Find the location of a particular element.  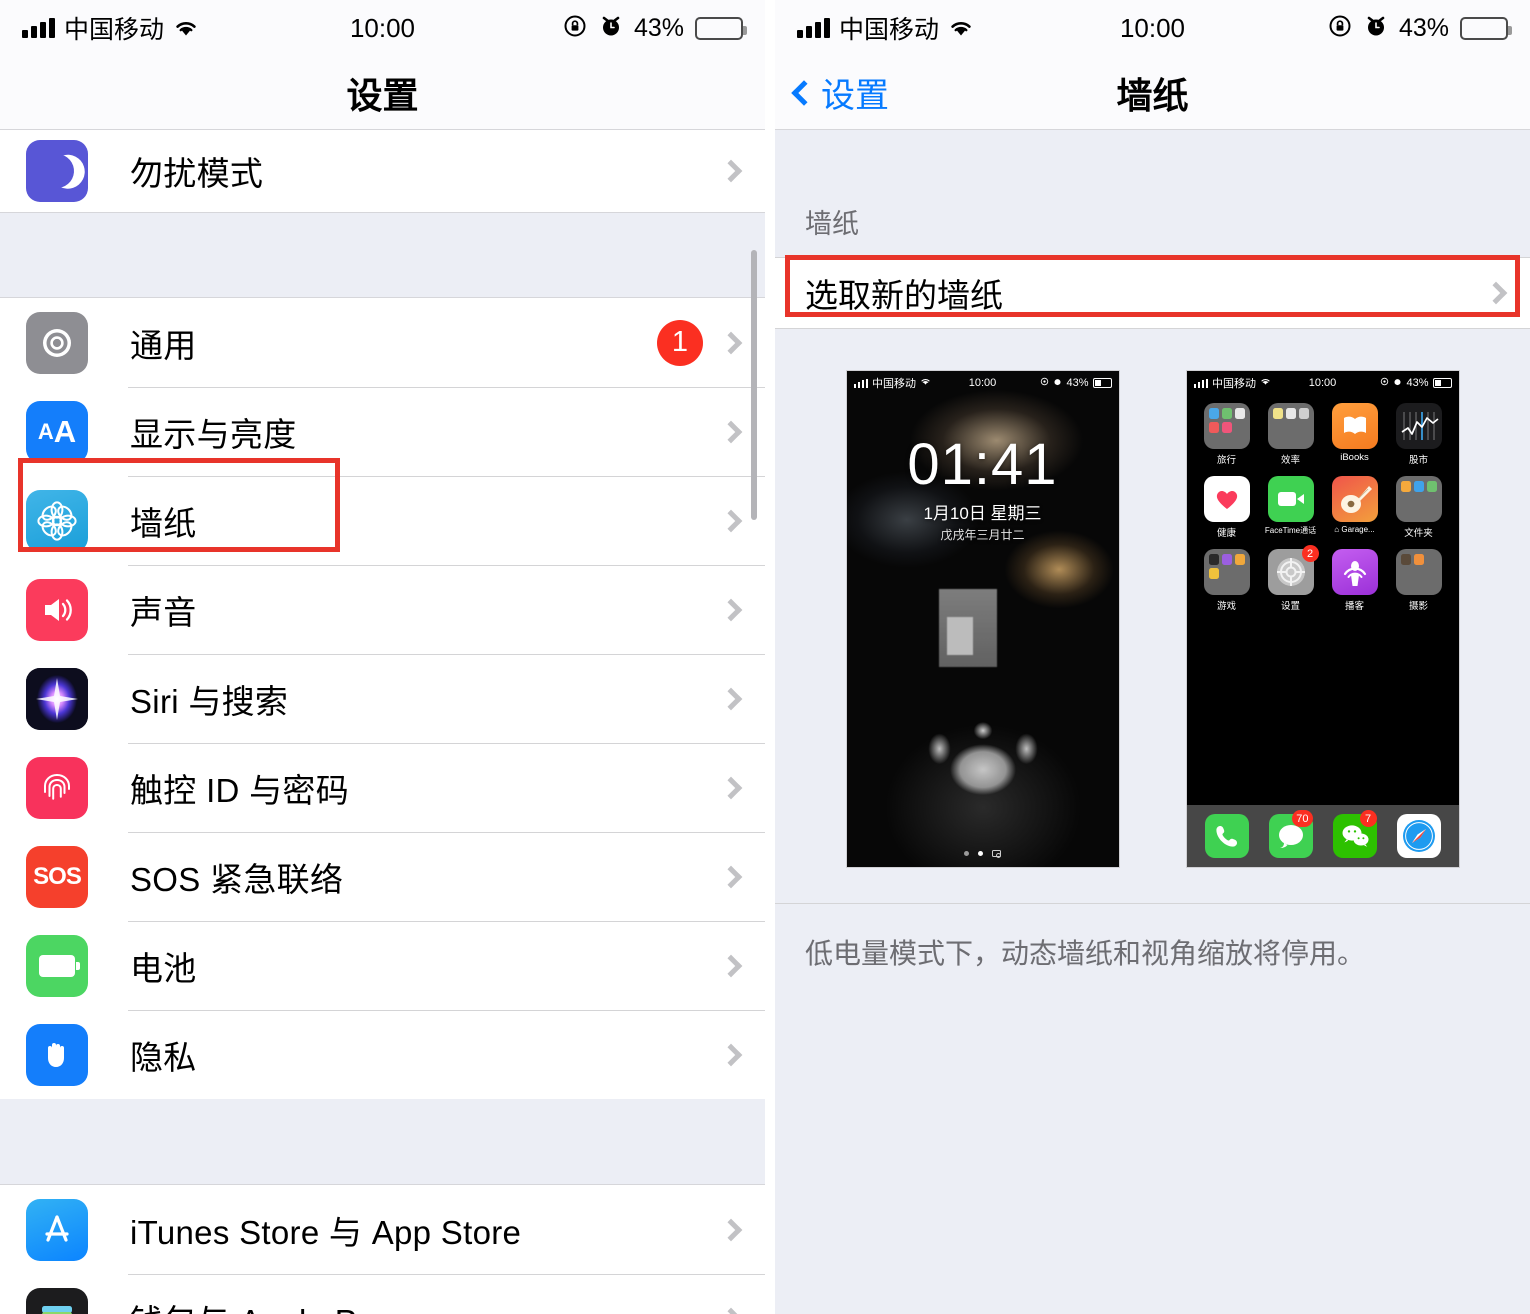

dock-app-safari is located at coordinates (1418, 836).